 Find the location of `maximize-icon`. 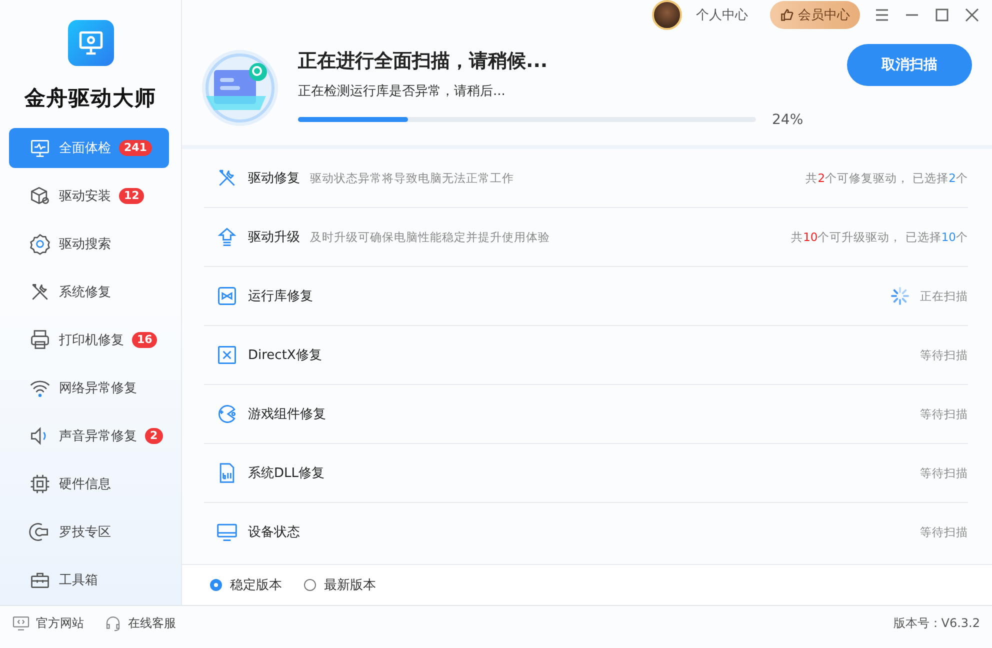

maximize-icon is located at coordinates (942, 15).